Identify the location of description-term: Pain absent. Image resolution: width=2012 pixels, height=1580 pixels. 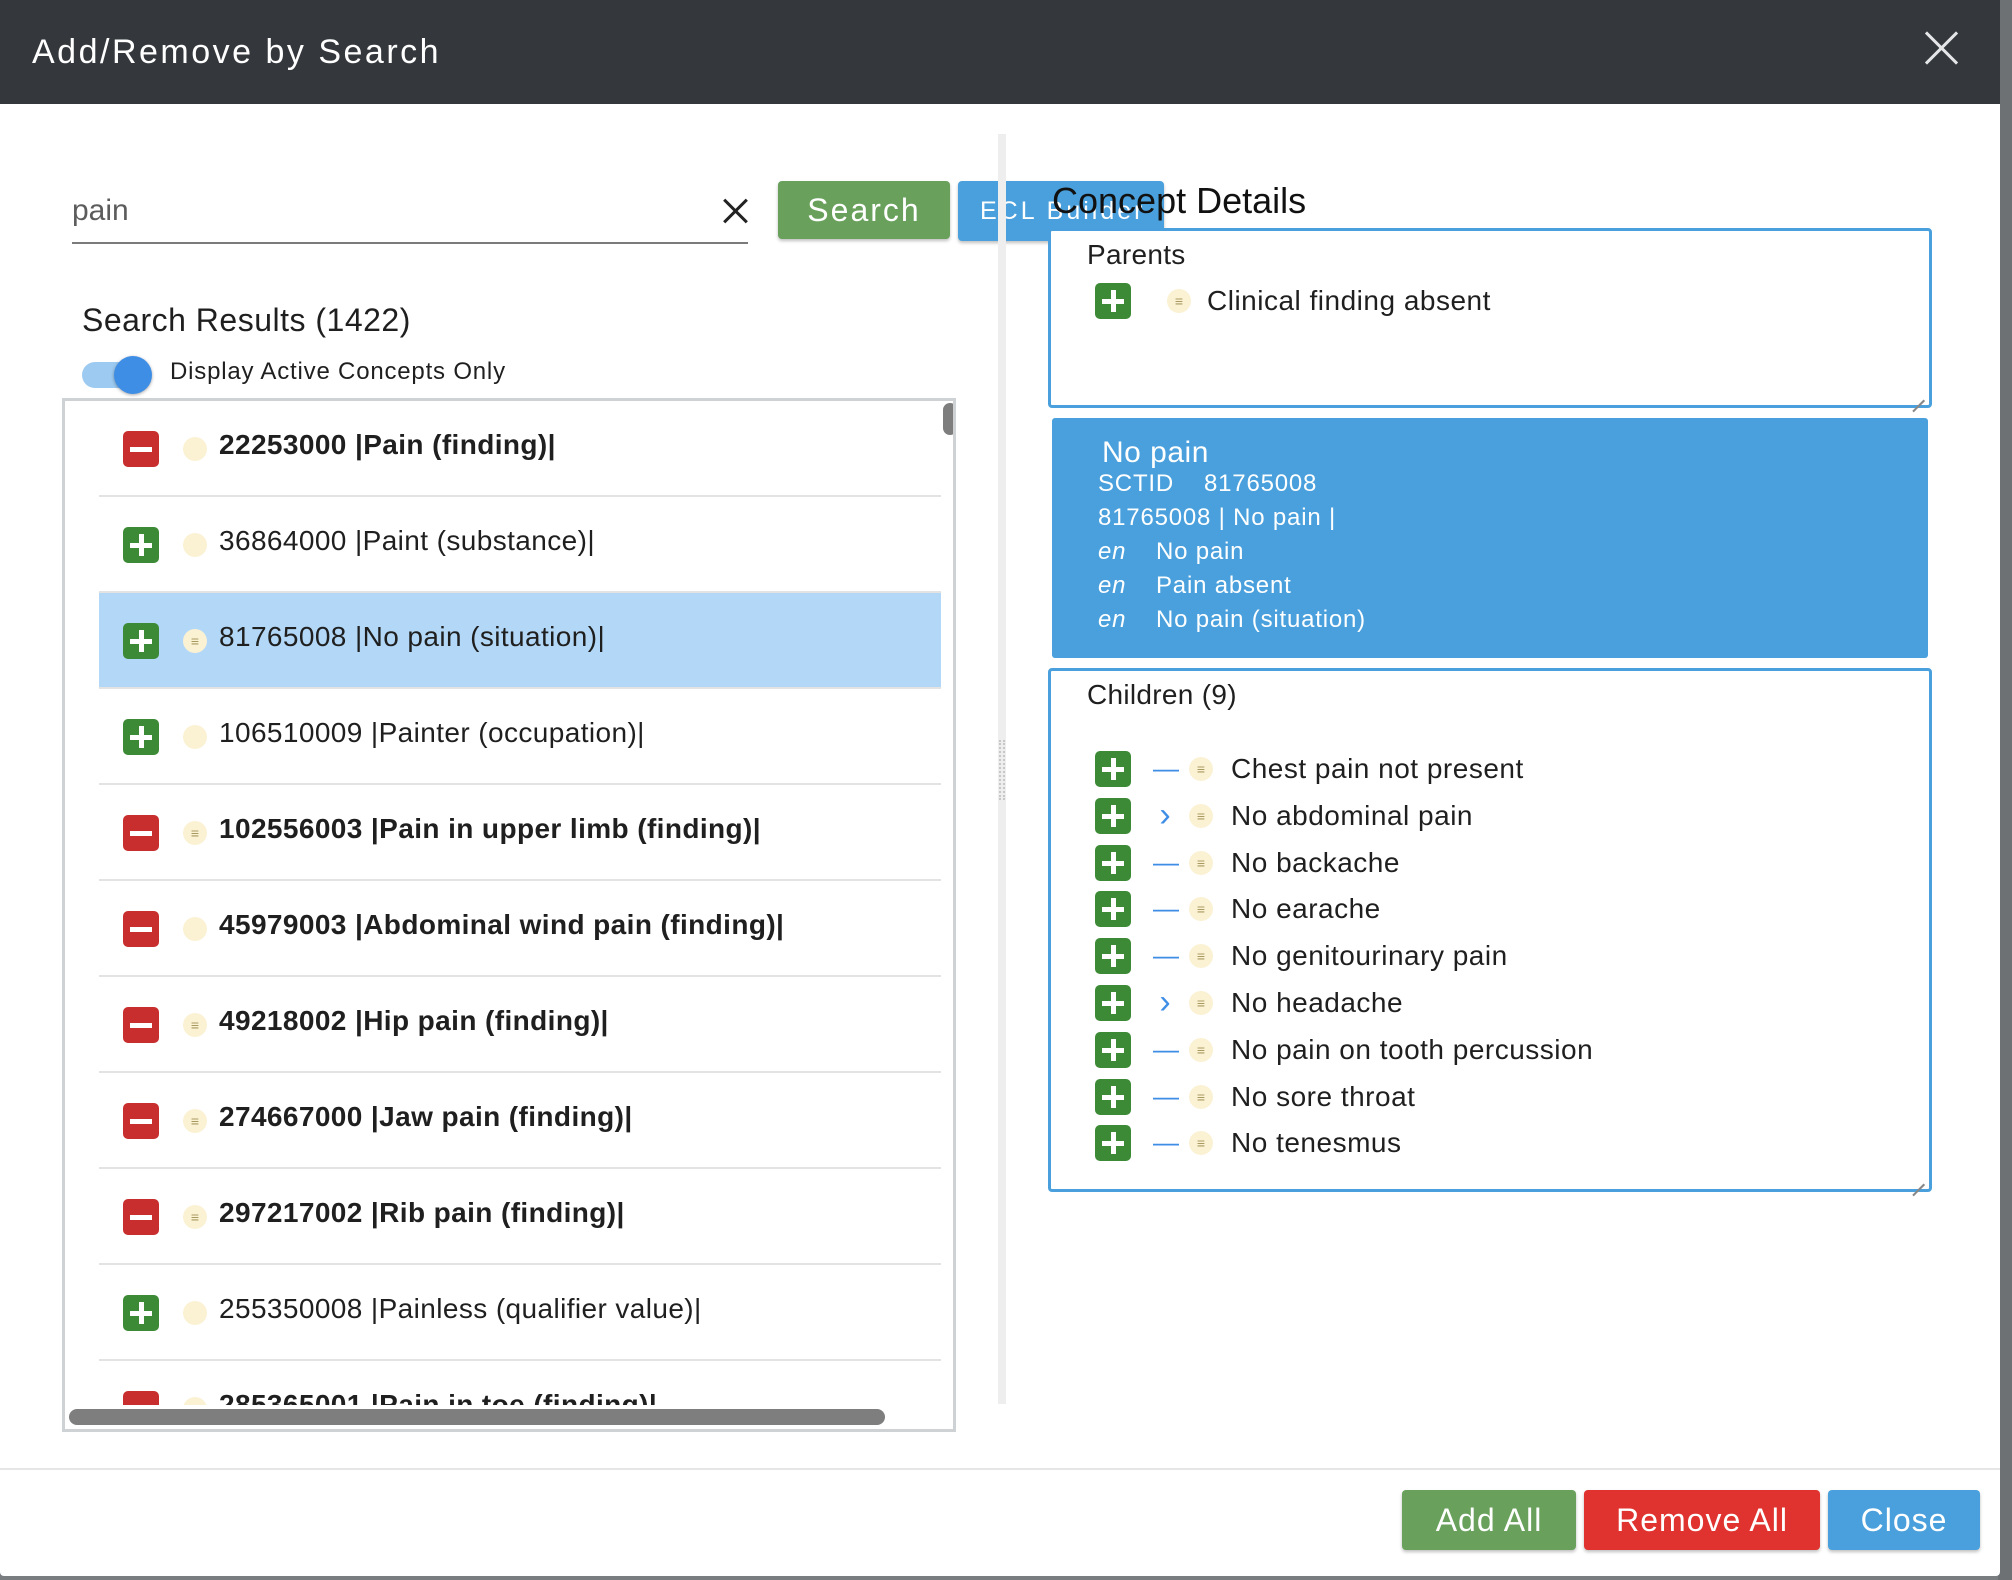
(1224, 585).